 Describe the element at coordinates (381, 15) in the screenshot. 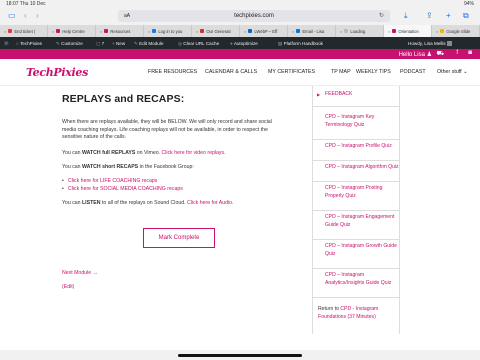

I see `reload-icon: ↻` at that location.